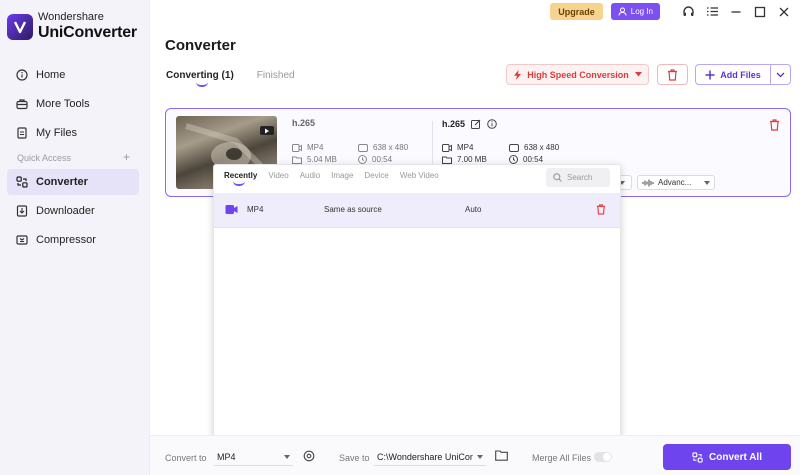  What do you see at coordinates (253, 457) in the screenshot?
I see `convert-to-select: MP4` at bounding box center [253, 457].